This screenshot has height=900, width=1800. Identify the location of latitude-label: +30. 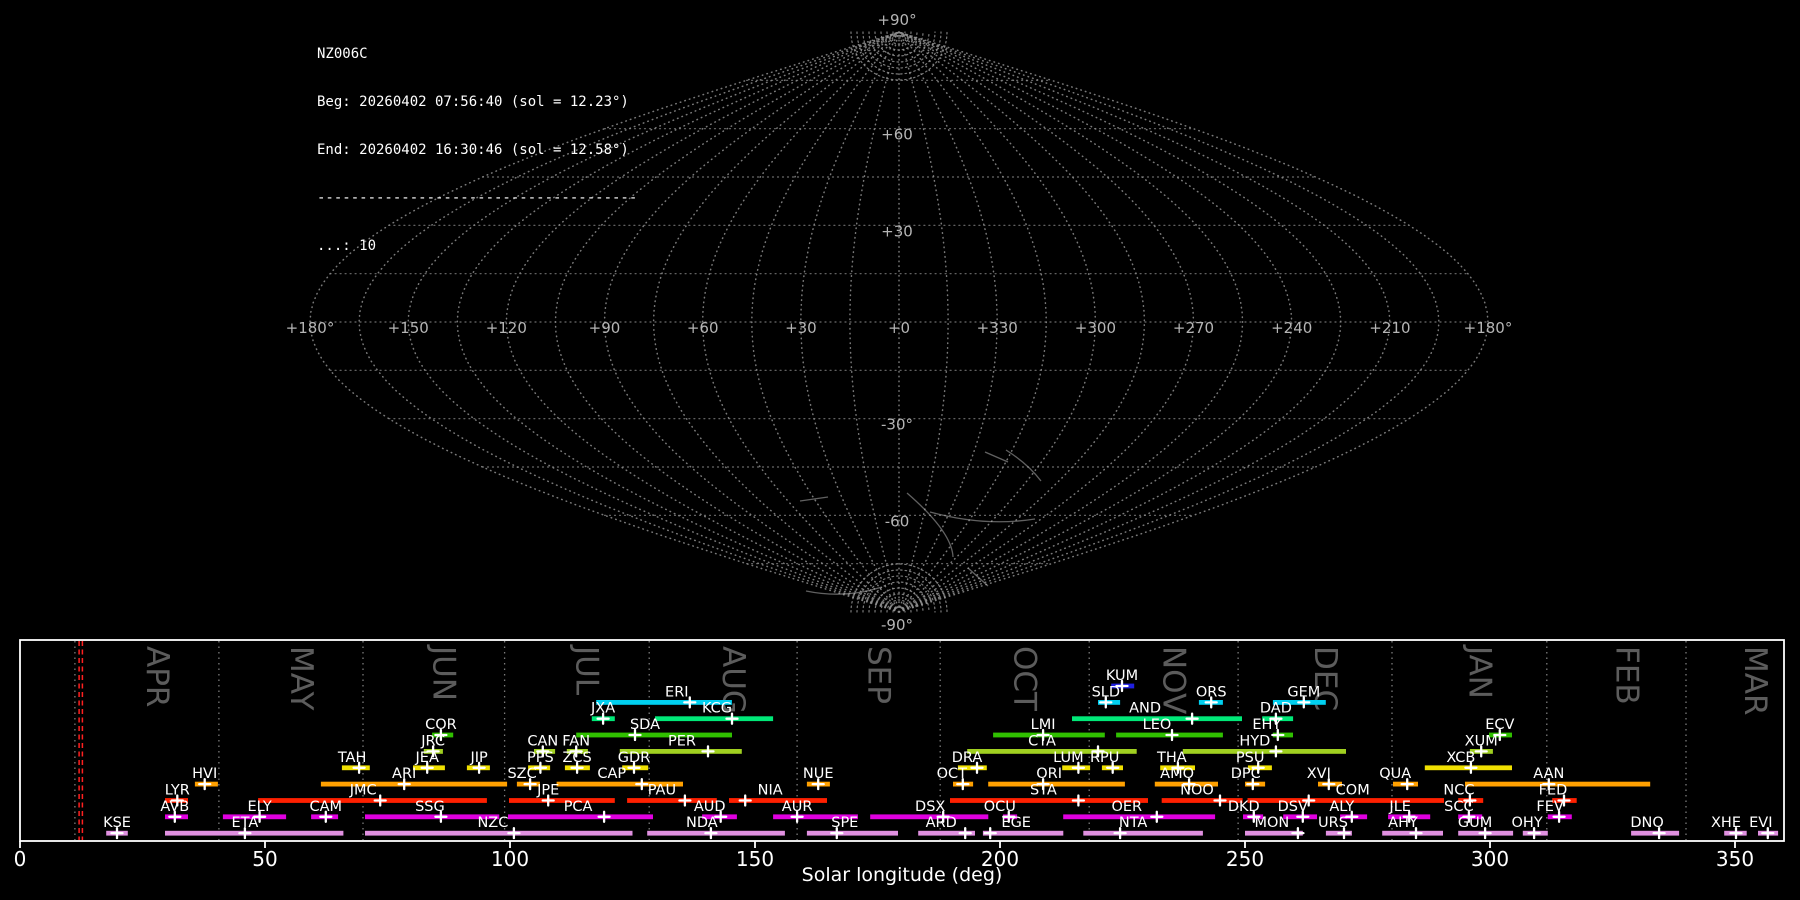
(897, 231).